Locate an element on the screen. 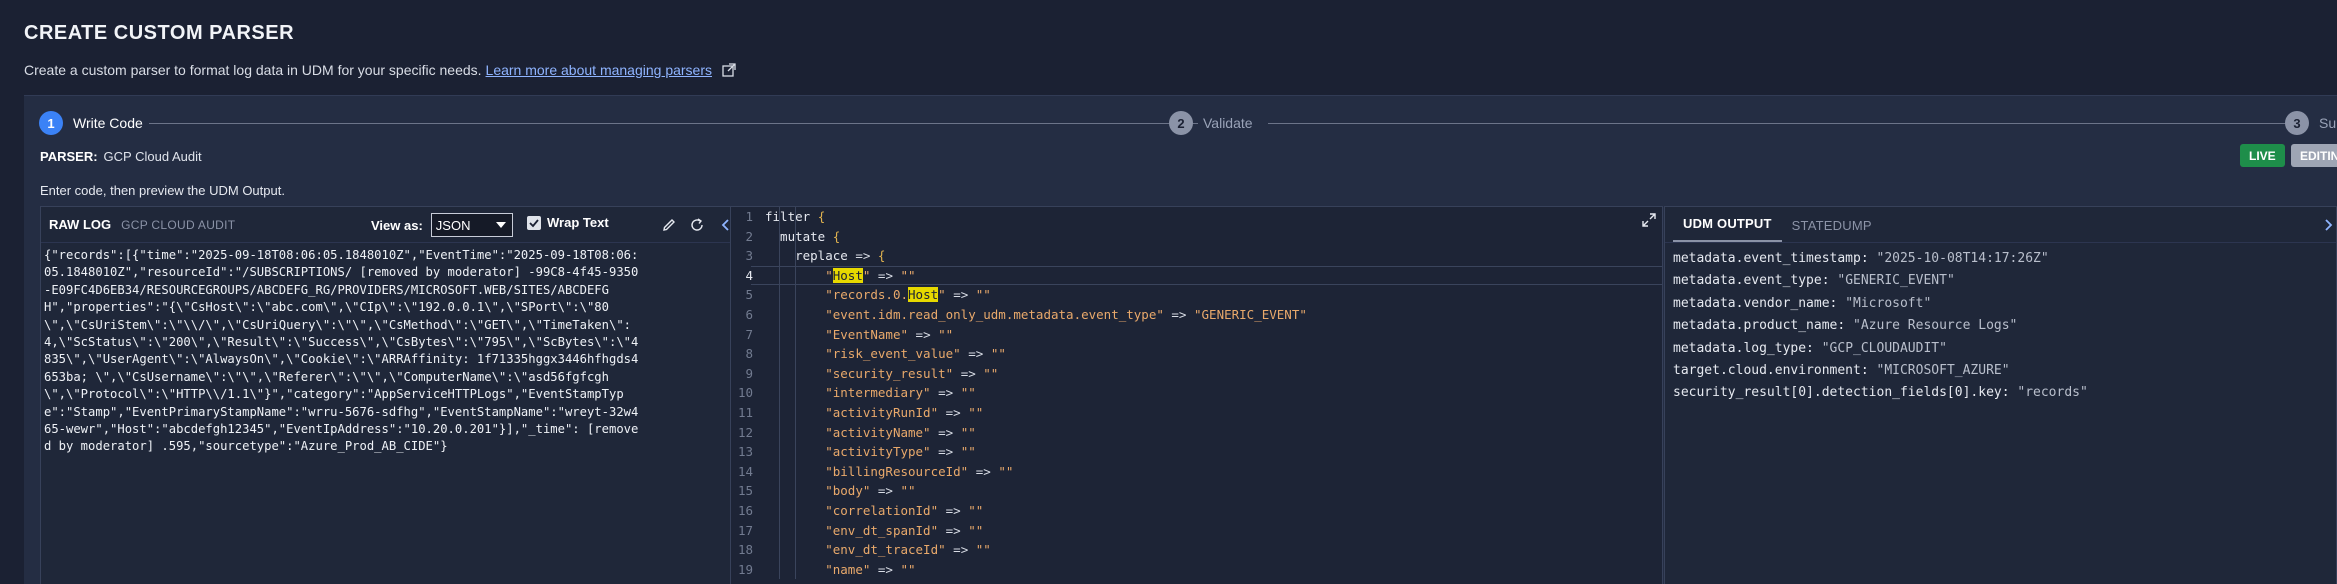 The image size is (2337, 584). parser-key: PARSER: is located at coordinates (69, 156).